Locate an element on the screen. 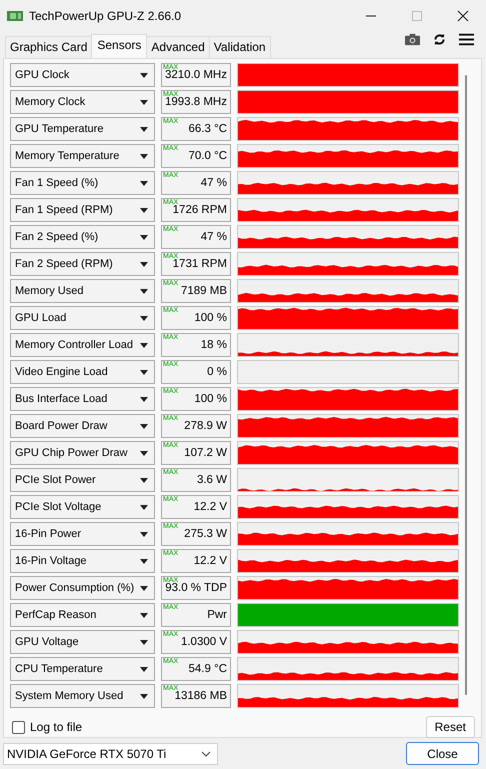 This screenshot has width=486, height=769. sensor-dropdown: Memory Temperature is located at coordinates (82, 156).